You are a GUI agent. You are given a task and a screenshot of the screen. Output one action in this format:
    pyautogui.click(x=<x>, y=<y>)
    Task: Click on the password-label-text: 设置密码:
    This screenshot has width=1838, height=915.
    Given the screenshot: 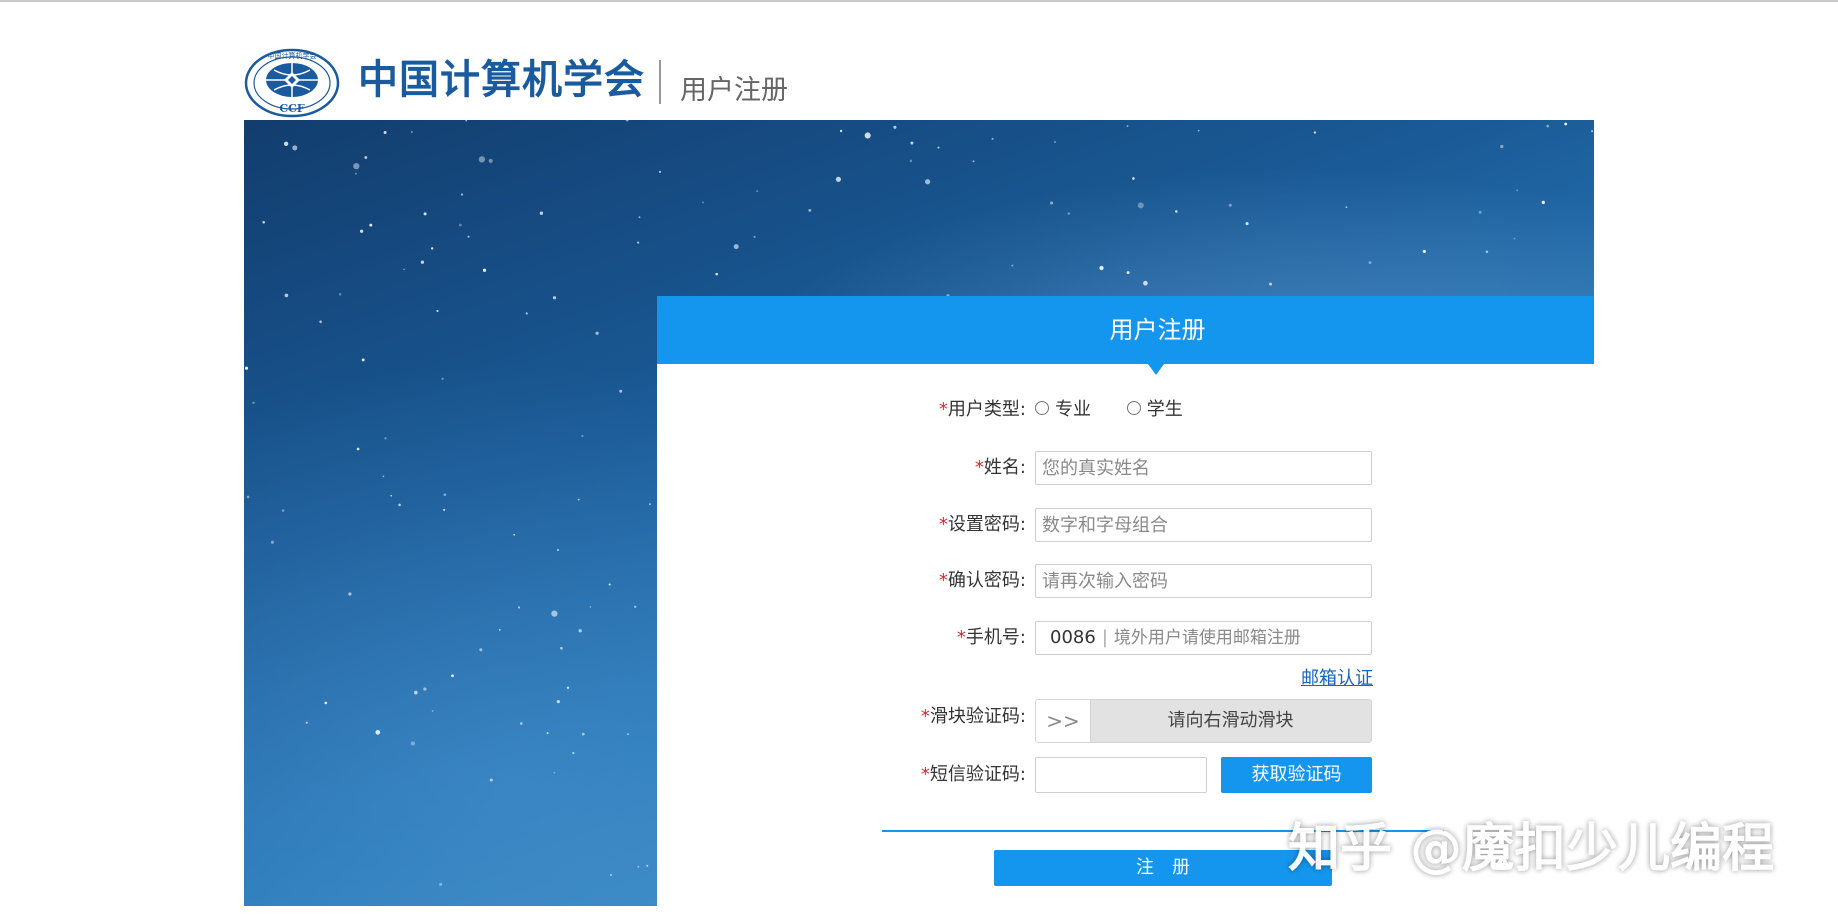 What is the action you would take?
    pyautogui.click(x=986, y=524)
    